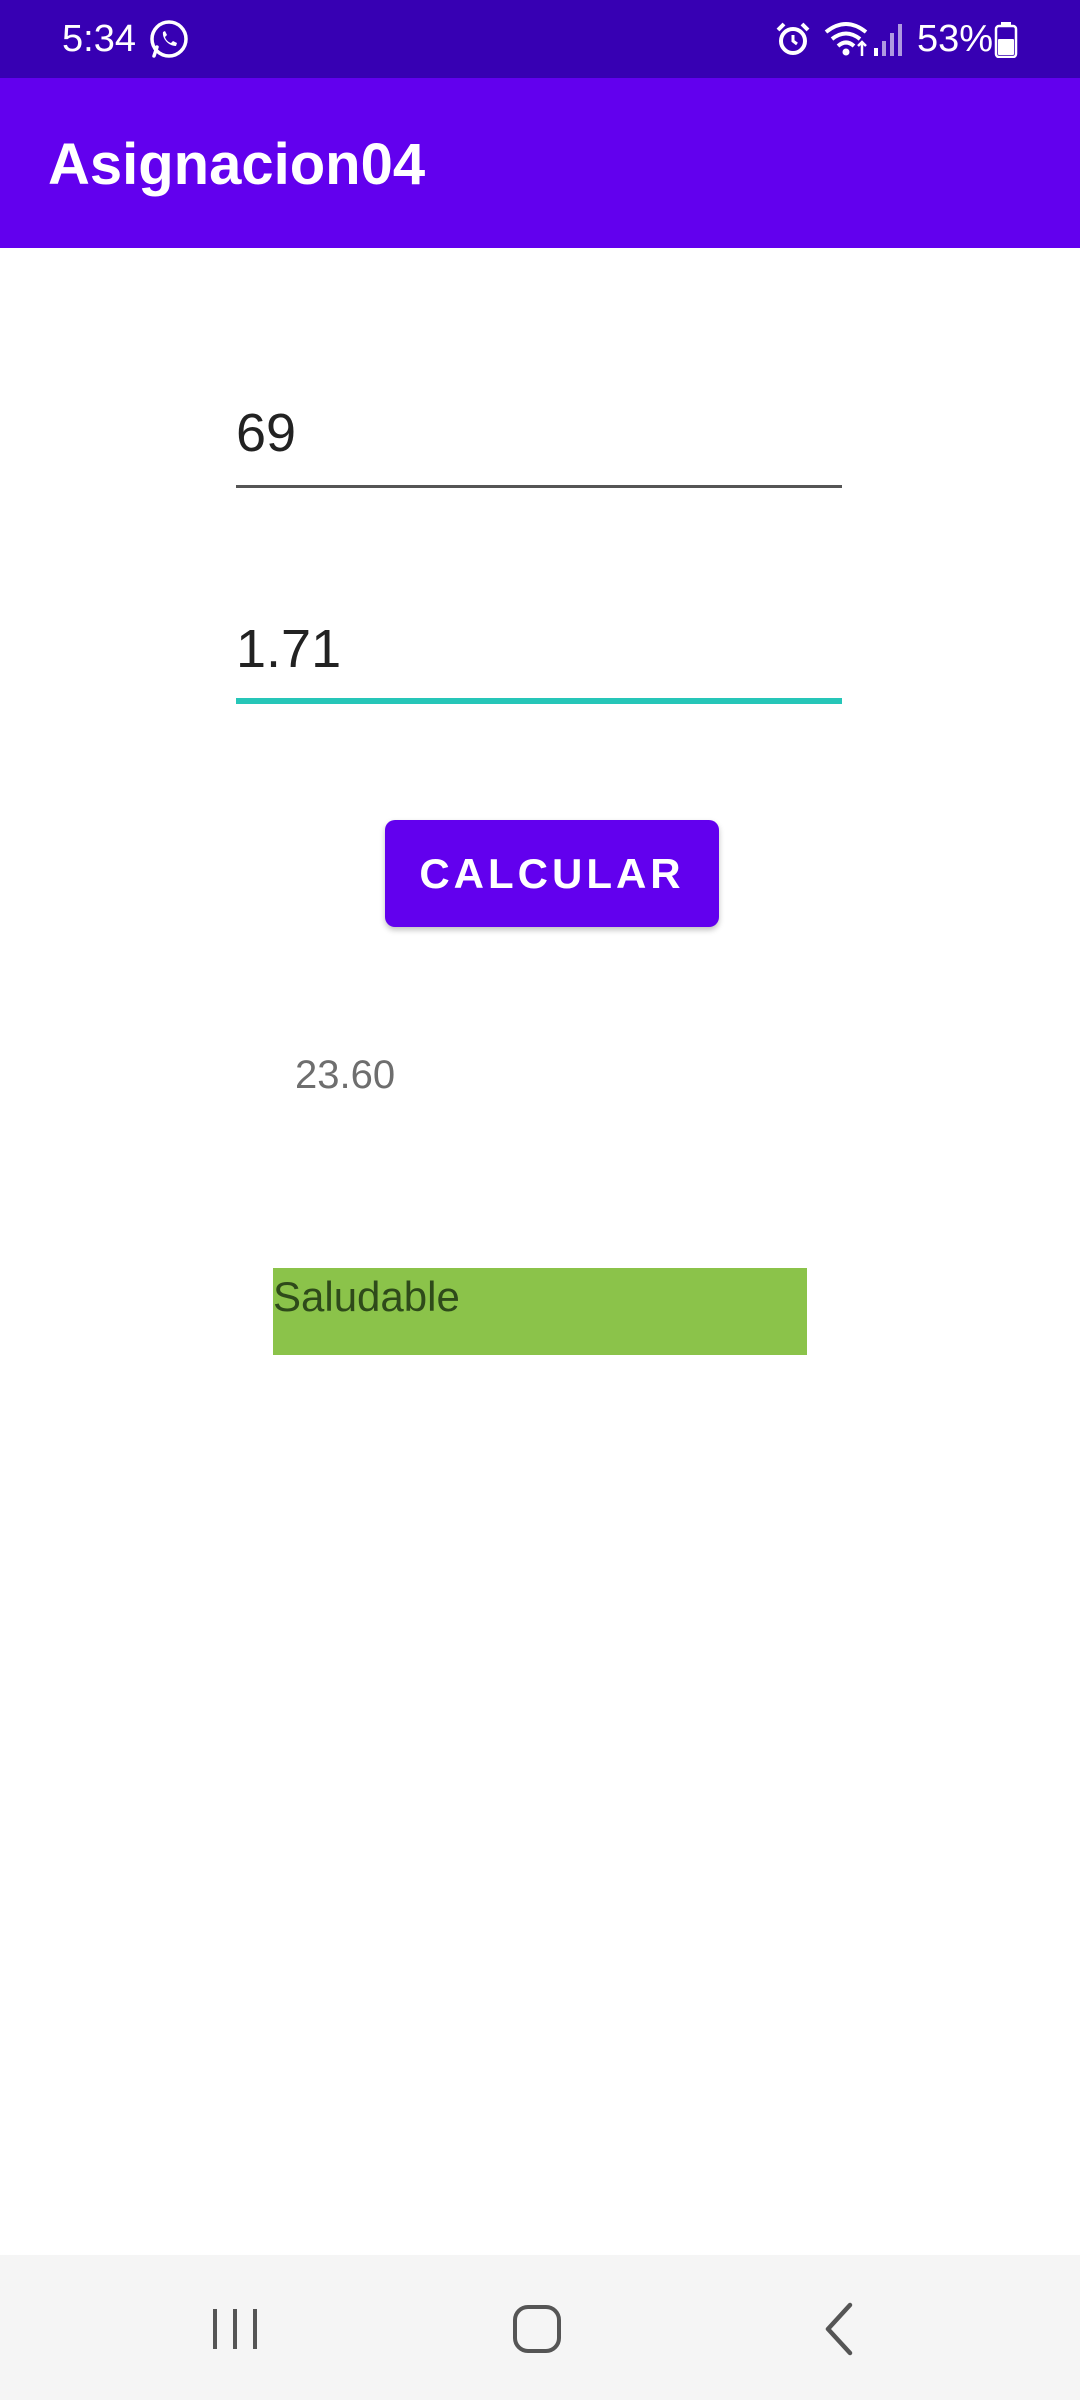 The image size is (1080, 2400). I want to click on app-title: Asignacion04, so click(237, 164).